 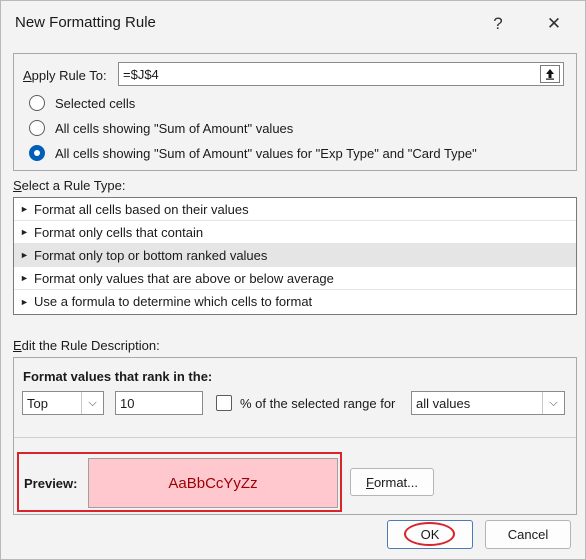 I want to click on rule-type-item-label: Format only cells that contain, so click(x=119, y=232).